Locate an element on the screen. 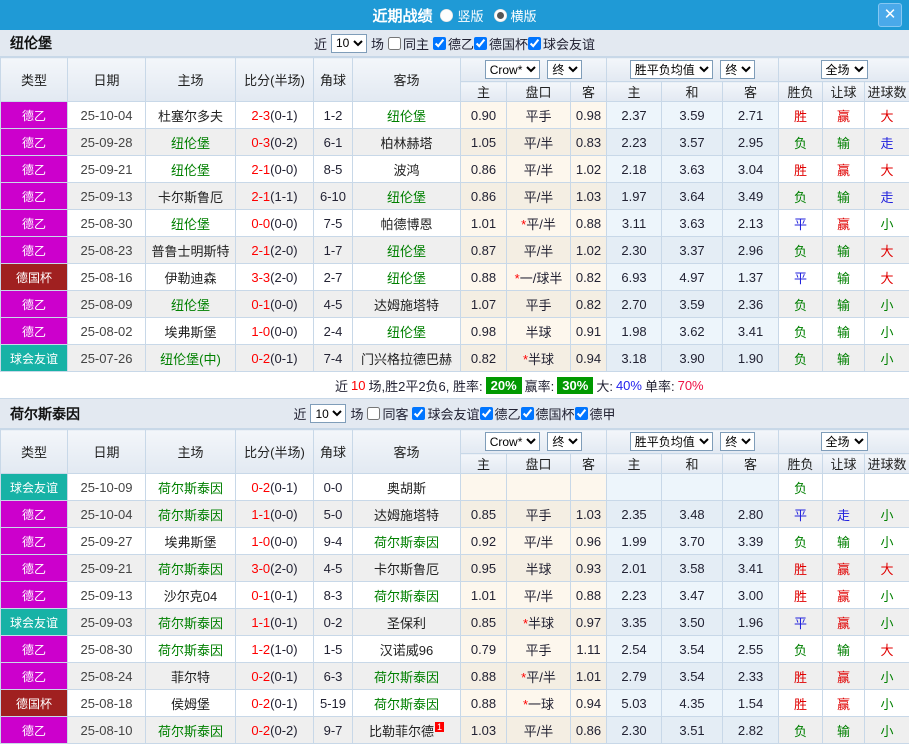 This screenshot has width=909, height=750. fulltime-score: 1-0 is located at coordinates (261, 331).